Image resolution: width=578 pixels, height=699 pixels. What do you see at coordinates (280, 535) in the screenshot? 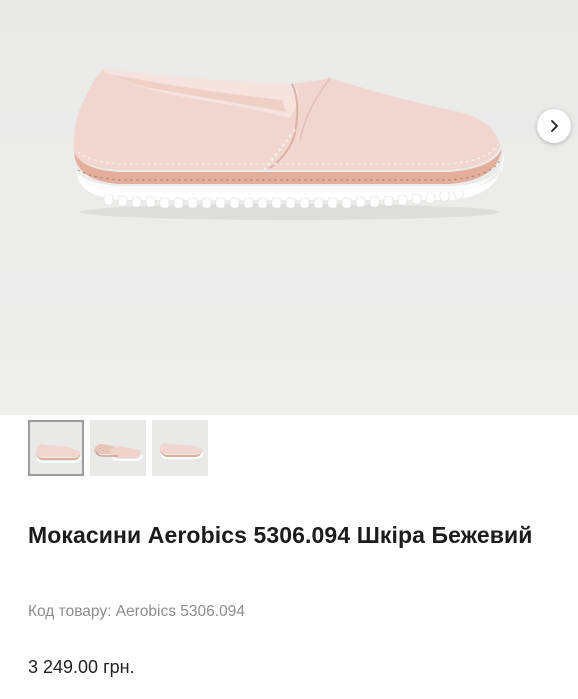
I see `product-title: Мокасини Aerobics 5306.094 Шкіра Бежевий` at bounding box center [280, 535].